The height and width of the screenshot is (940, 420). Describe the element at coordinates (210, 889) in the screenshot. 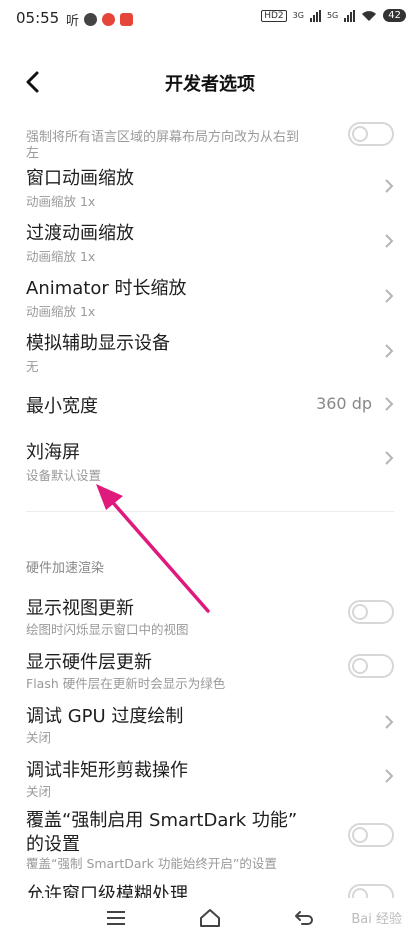

I see `allow-window-blur-item: 允许窗口级模糊处理` at that location.